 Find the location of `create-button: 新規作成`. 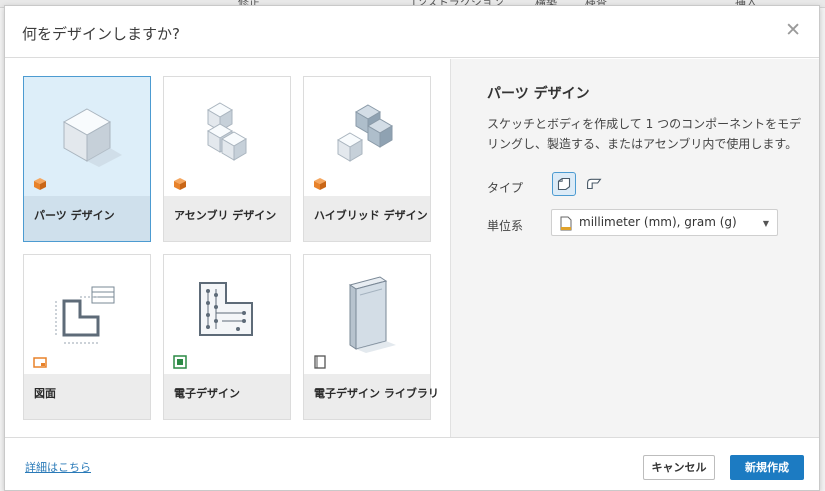

create-button: 新規作成 is located at coordinates (767, 467).